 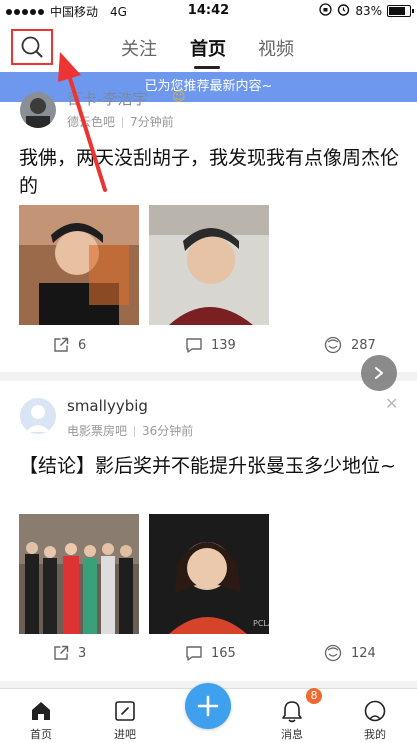 I want to click on comment-button: 165, so click(x=210, y=653).